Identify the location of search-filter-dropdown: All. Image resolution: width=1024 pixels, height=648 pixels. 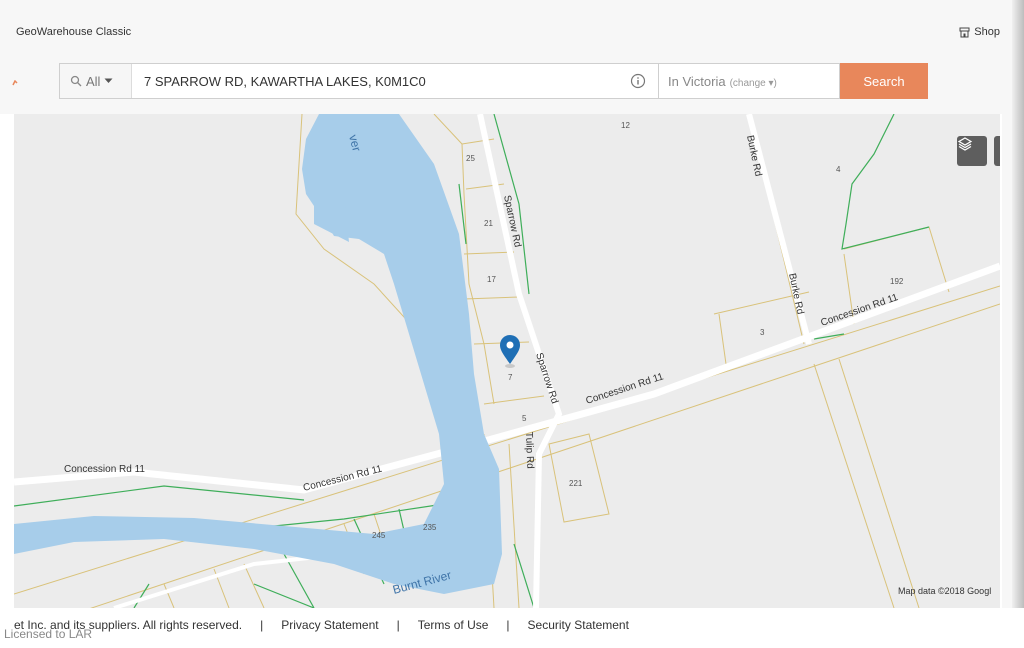
(96, 81).